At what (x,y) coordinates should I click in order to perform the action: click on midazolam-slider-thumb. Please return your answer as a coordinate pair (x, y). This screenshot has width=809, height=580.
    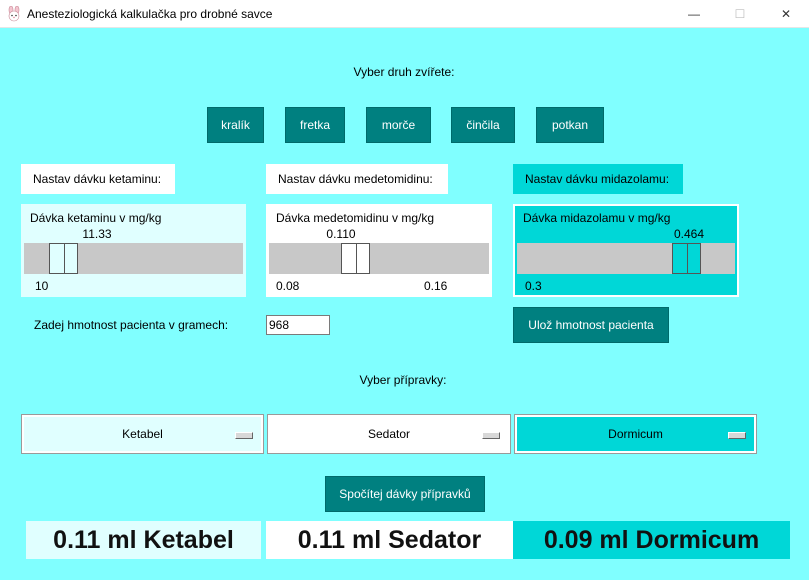
    Looking at the image, I should click on (686, 258).